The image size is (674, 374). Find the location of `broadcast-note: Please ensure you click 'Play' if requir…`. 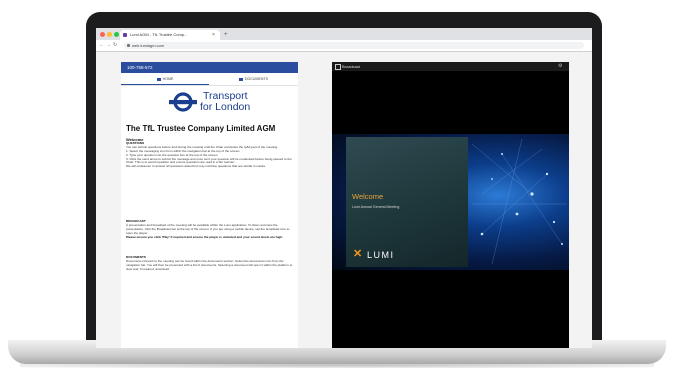

broadcast-note: Please ensure you click 'Play' if requir… is located at coordinates (205, 236).